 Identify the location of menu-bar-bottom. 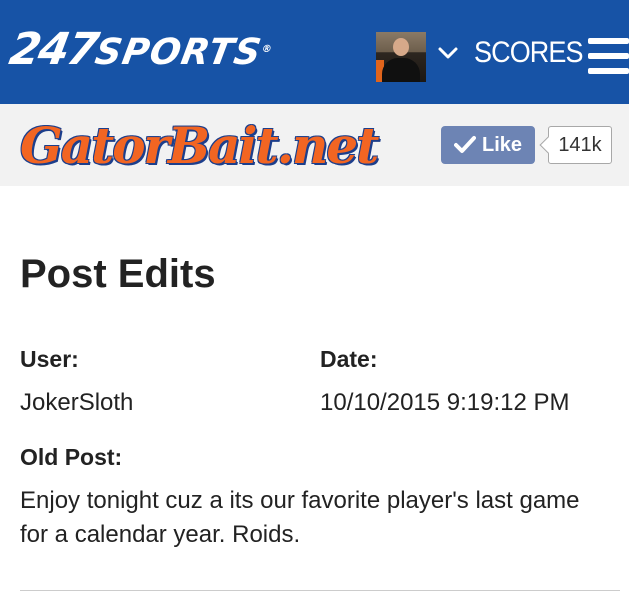
(608, 71).